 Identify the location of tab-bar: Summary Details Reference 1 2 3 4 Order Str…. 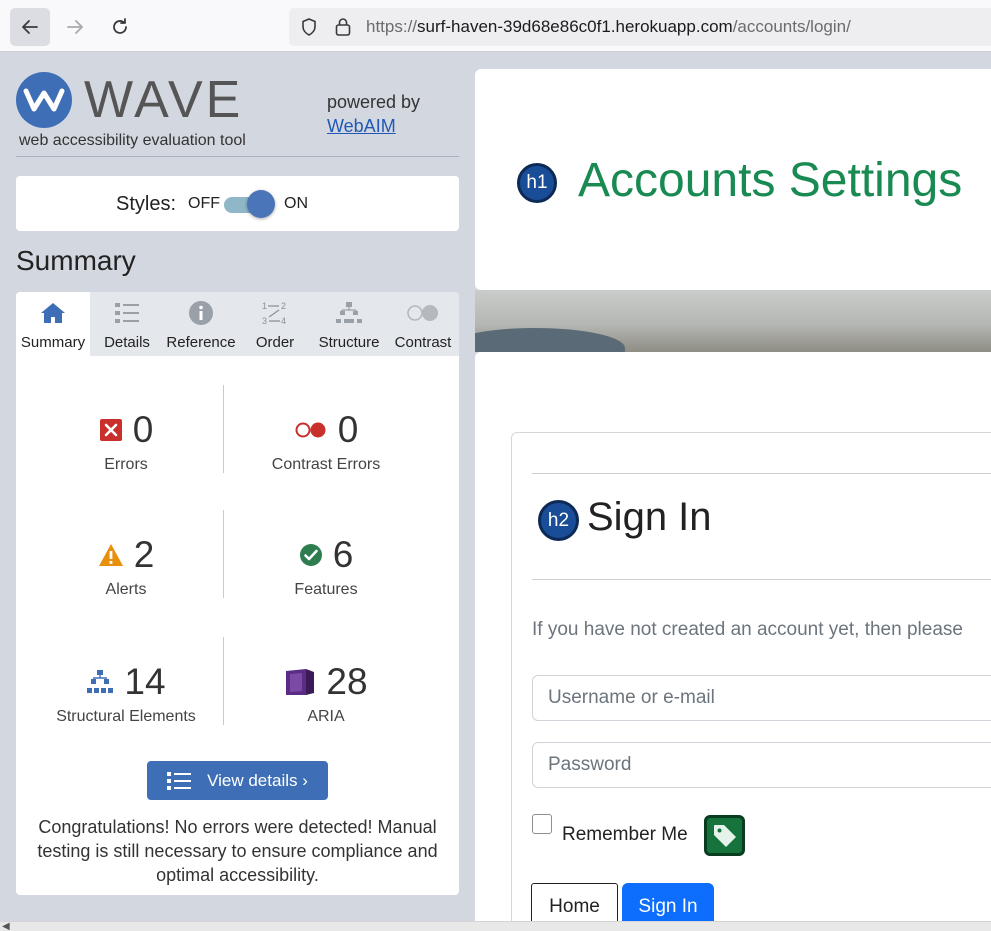
(237, 324).